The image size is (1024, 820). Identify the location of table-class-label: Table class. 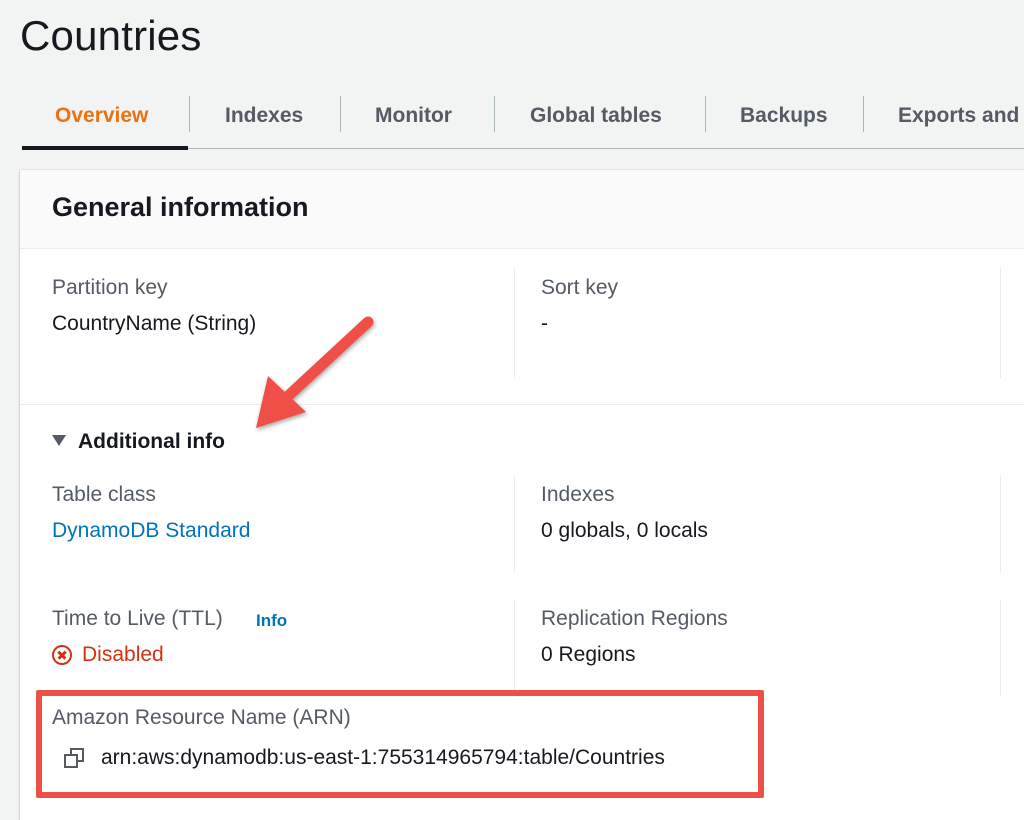
(104, 494).